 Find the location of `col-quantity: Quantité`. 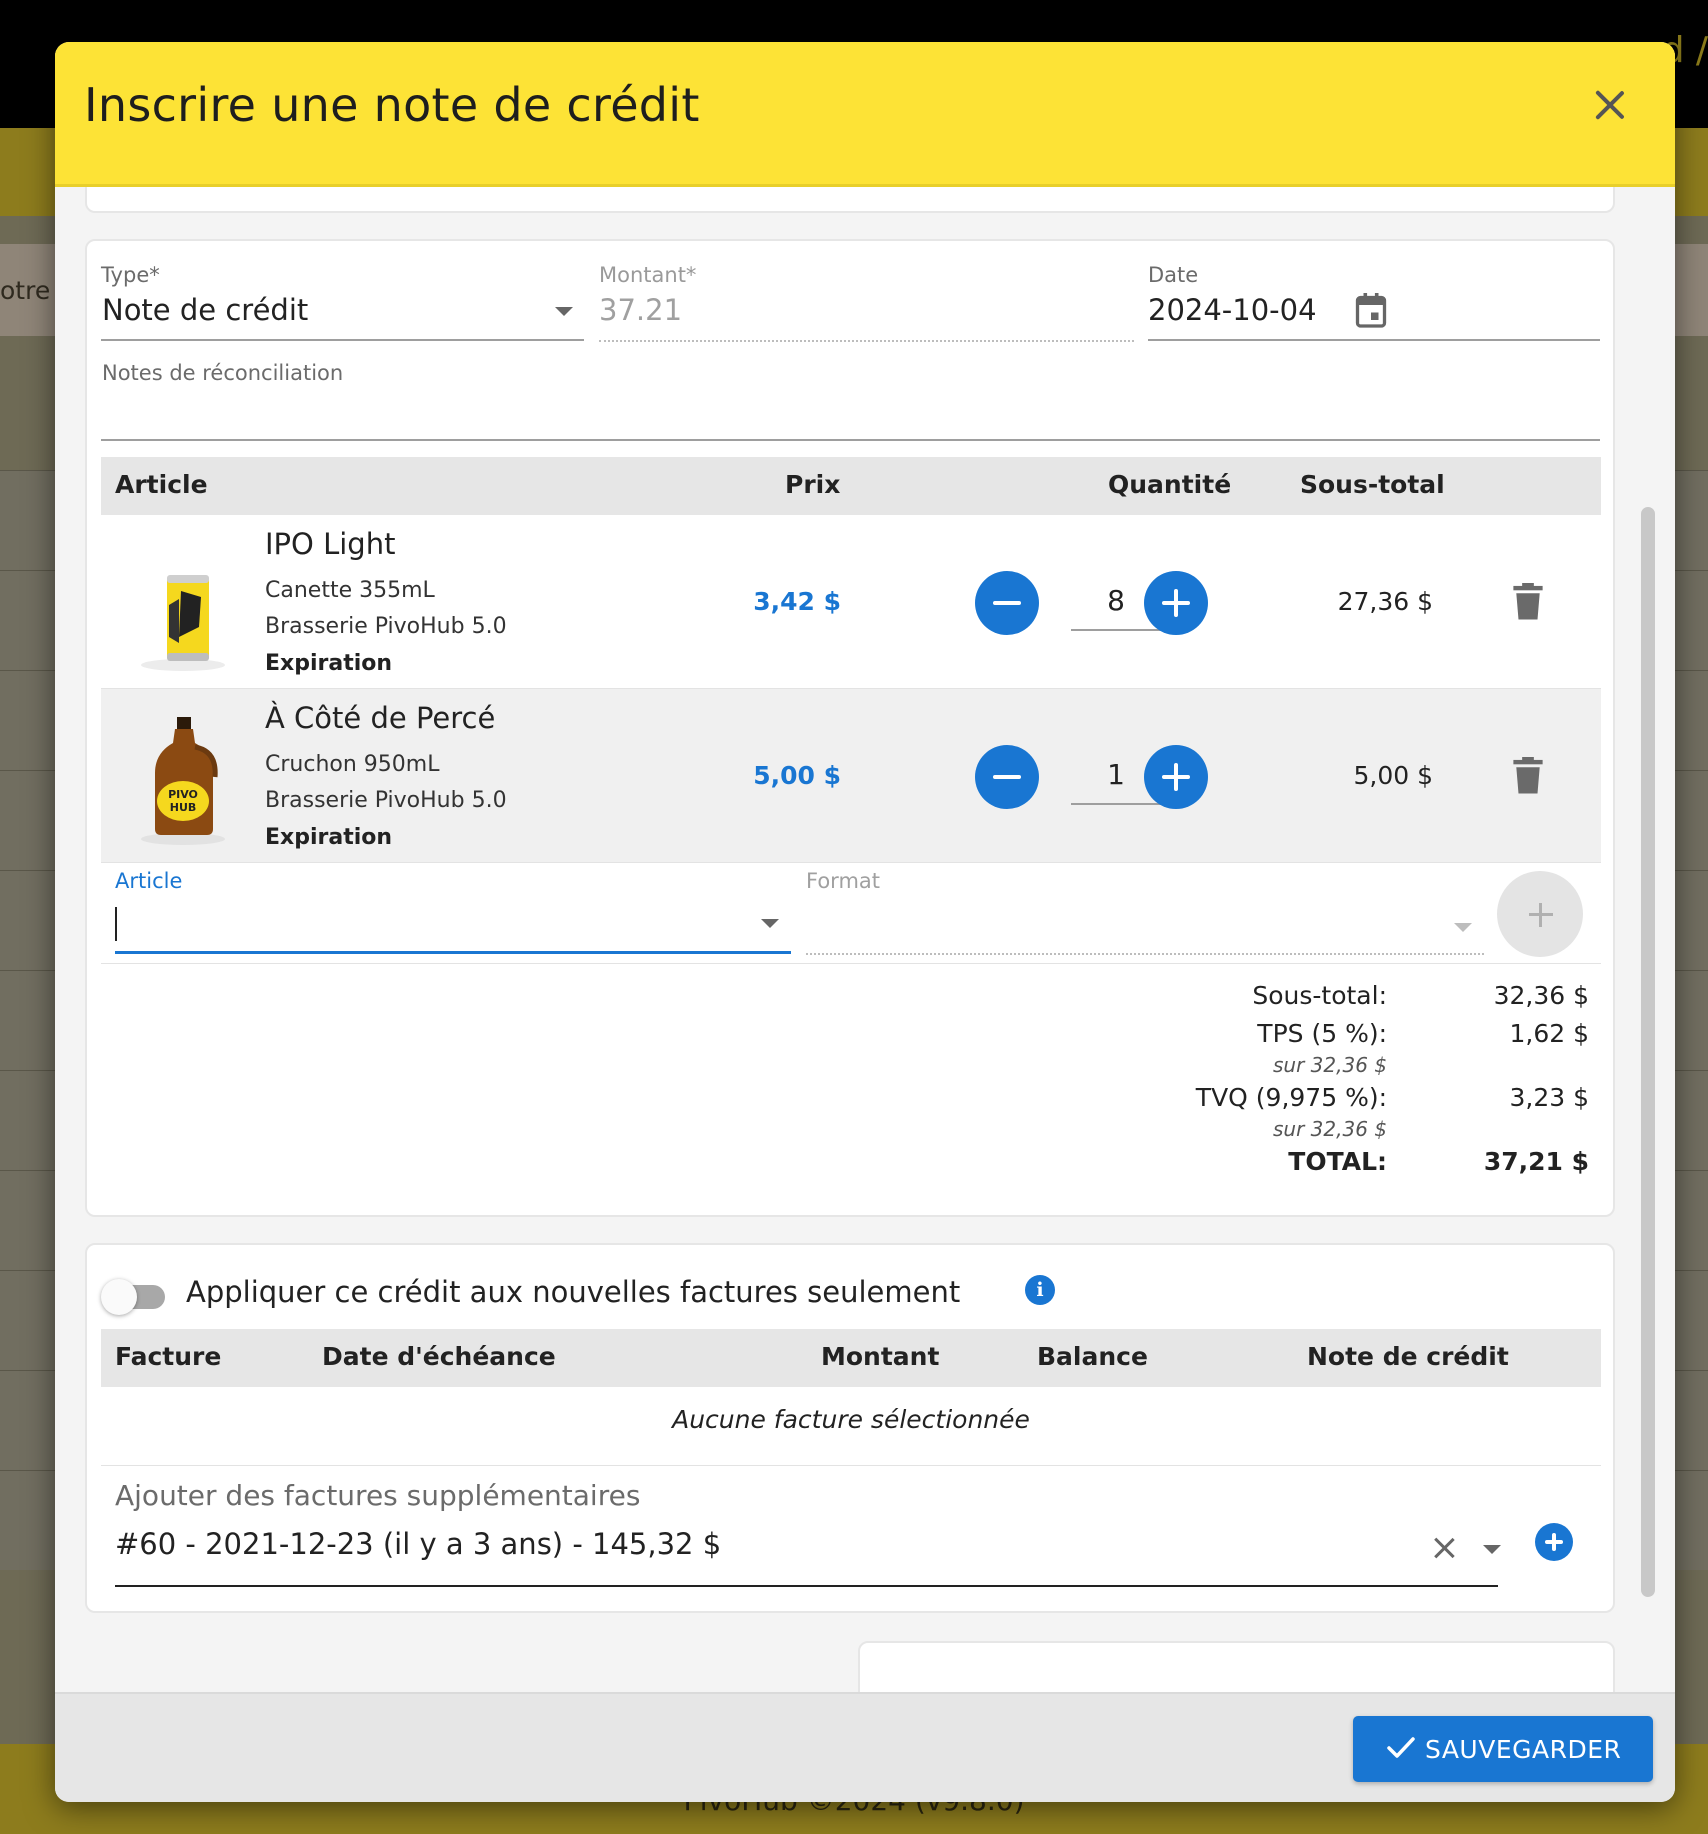

col-quantity: Quantité is located at coordinates (1170, 484).